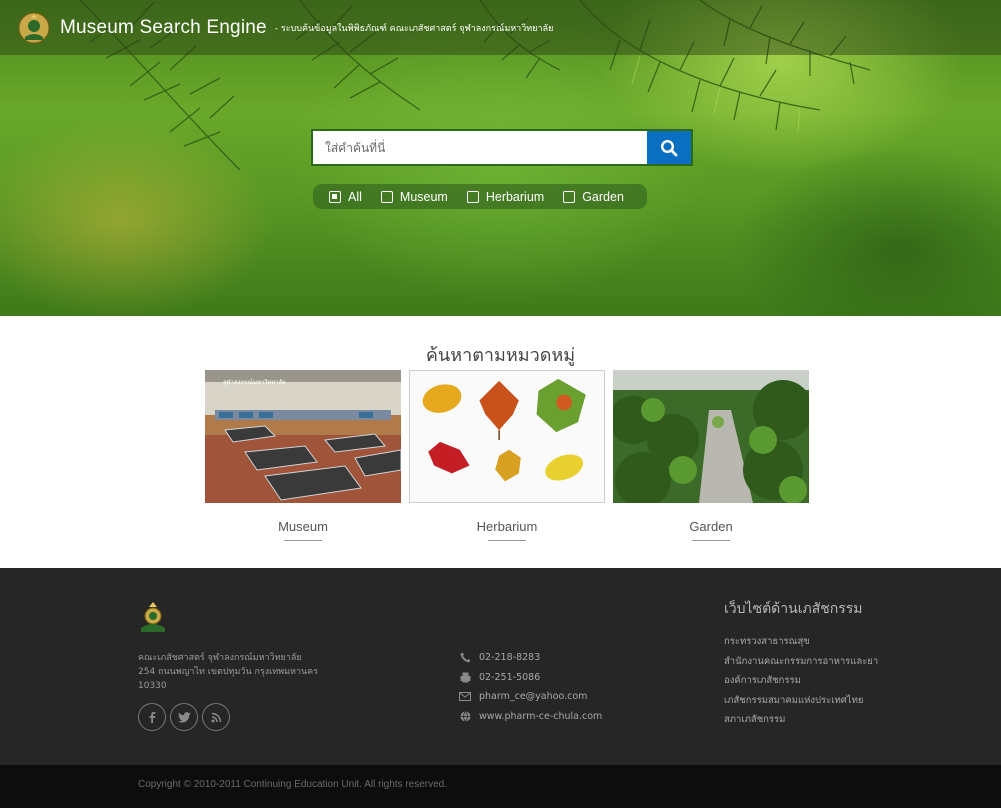 This screenshot has width=1001, height=808. What do you see at coordinates (801, 722) in the screenshot?
I see `pharmacy-link: สภาเภสัชกรรม` at bounding box center [801, 722].